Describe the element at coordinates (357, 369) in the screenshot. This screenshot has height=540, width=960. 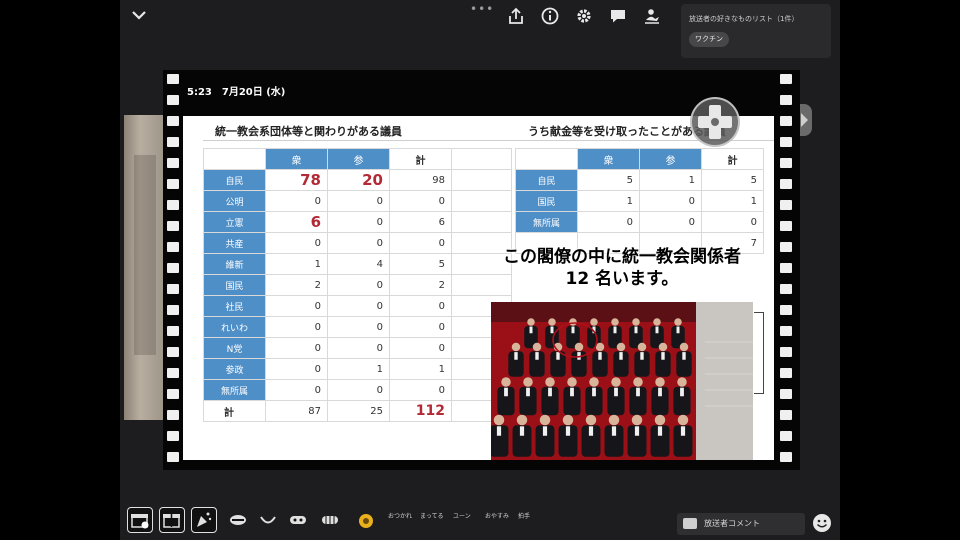
I see `table-row: 参政 0 1 1` at that location.